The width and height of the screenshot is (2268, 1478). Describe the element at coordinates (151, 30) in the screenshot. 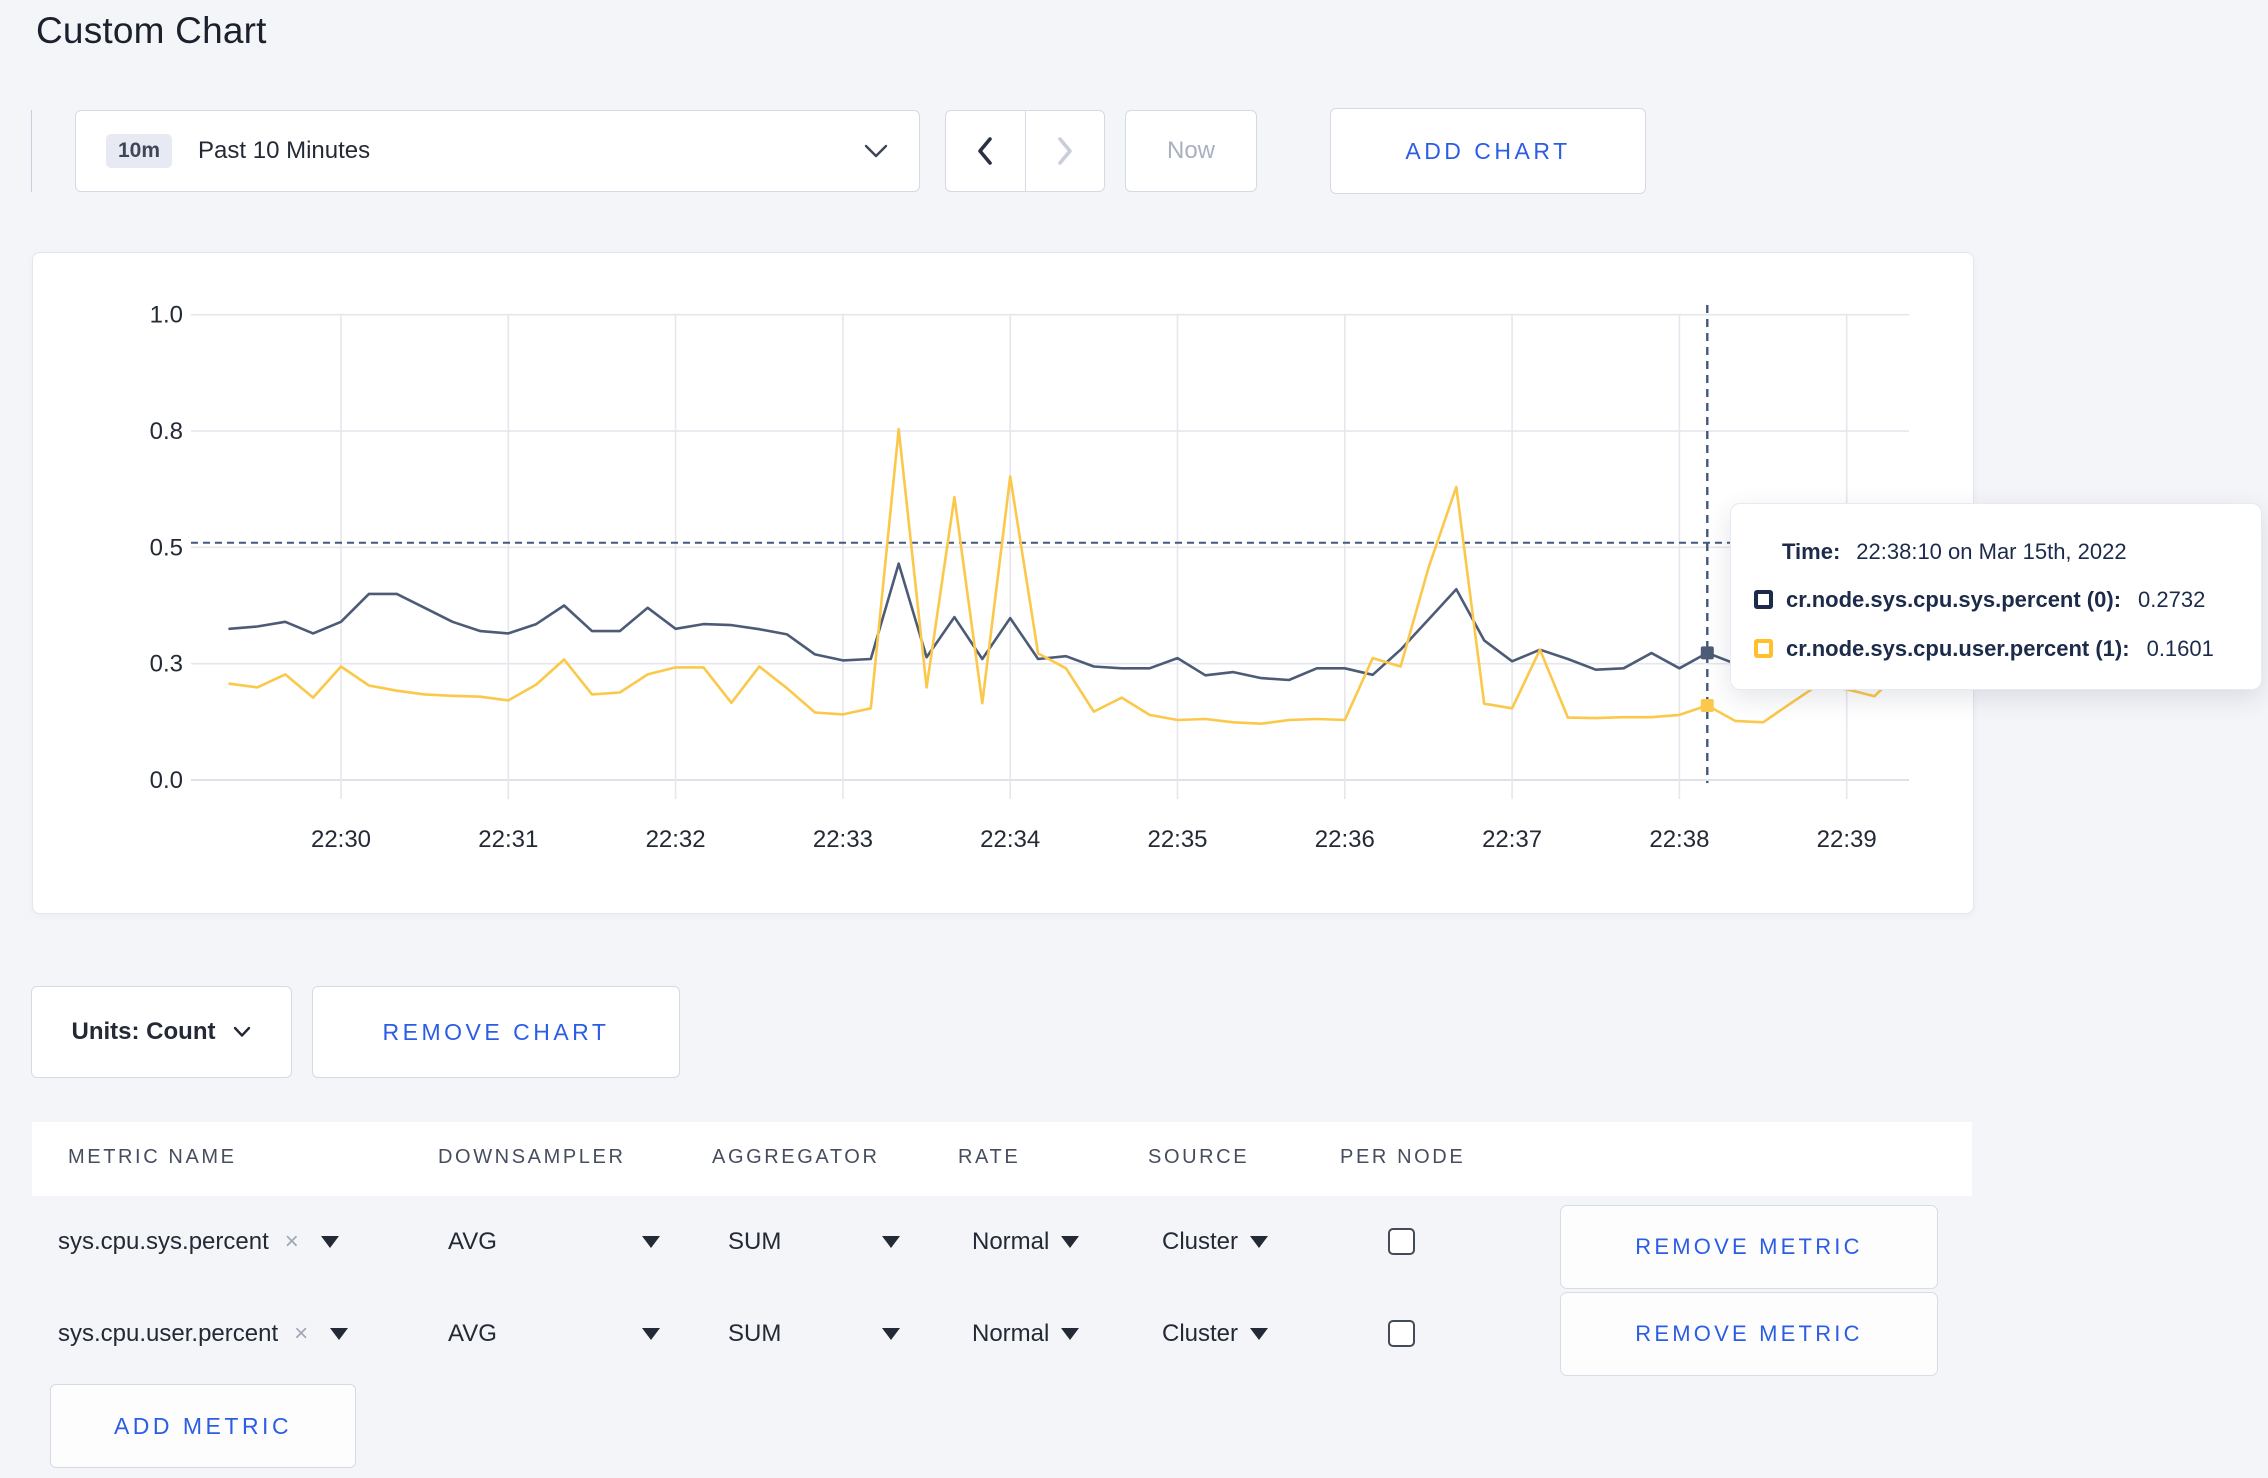

I see `page-title: Custom Chart` at that location.